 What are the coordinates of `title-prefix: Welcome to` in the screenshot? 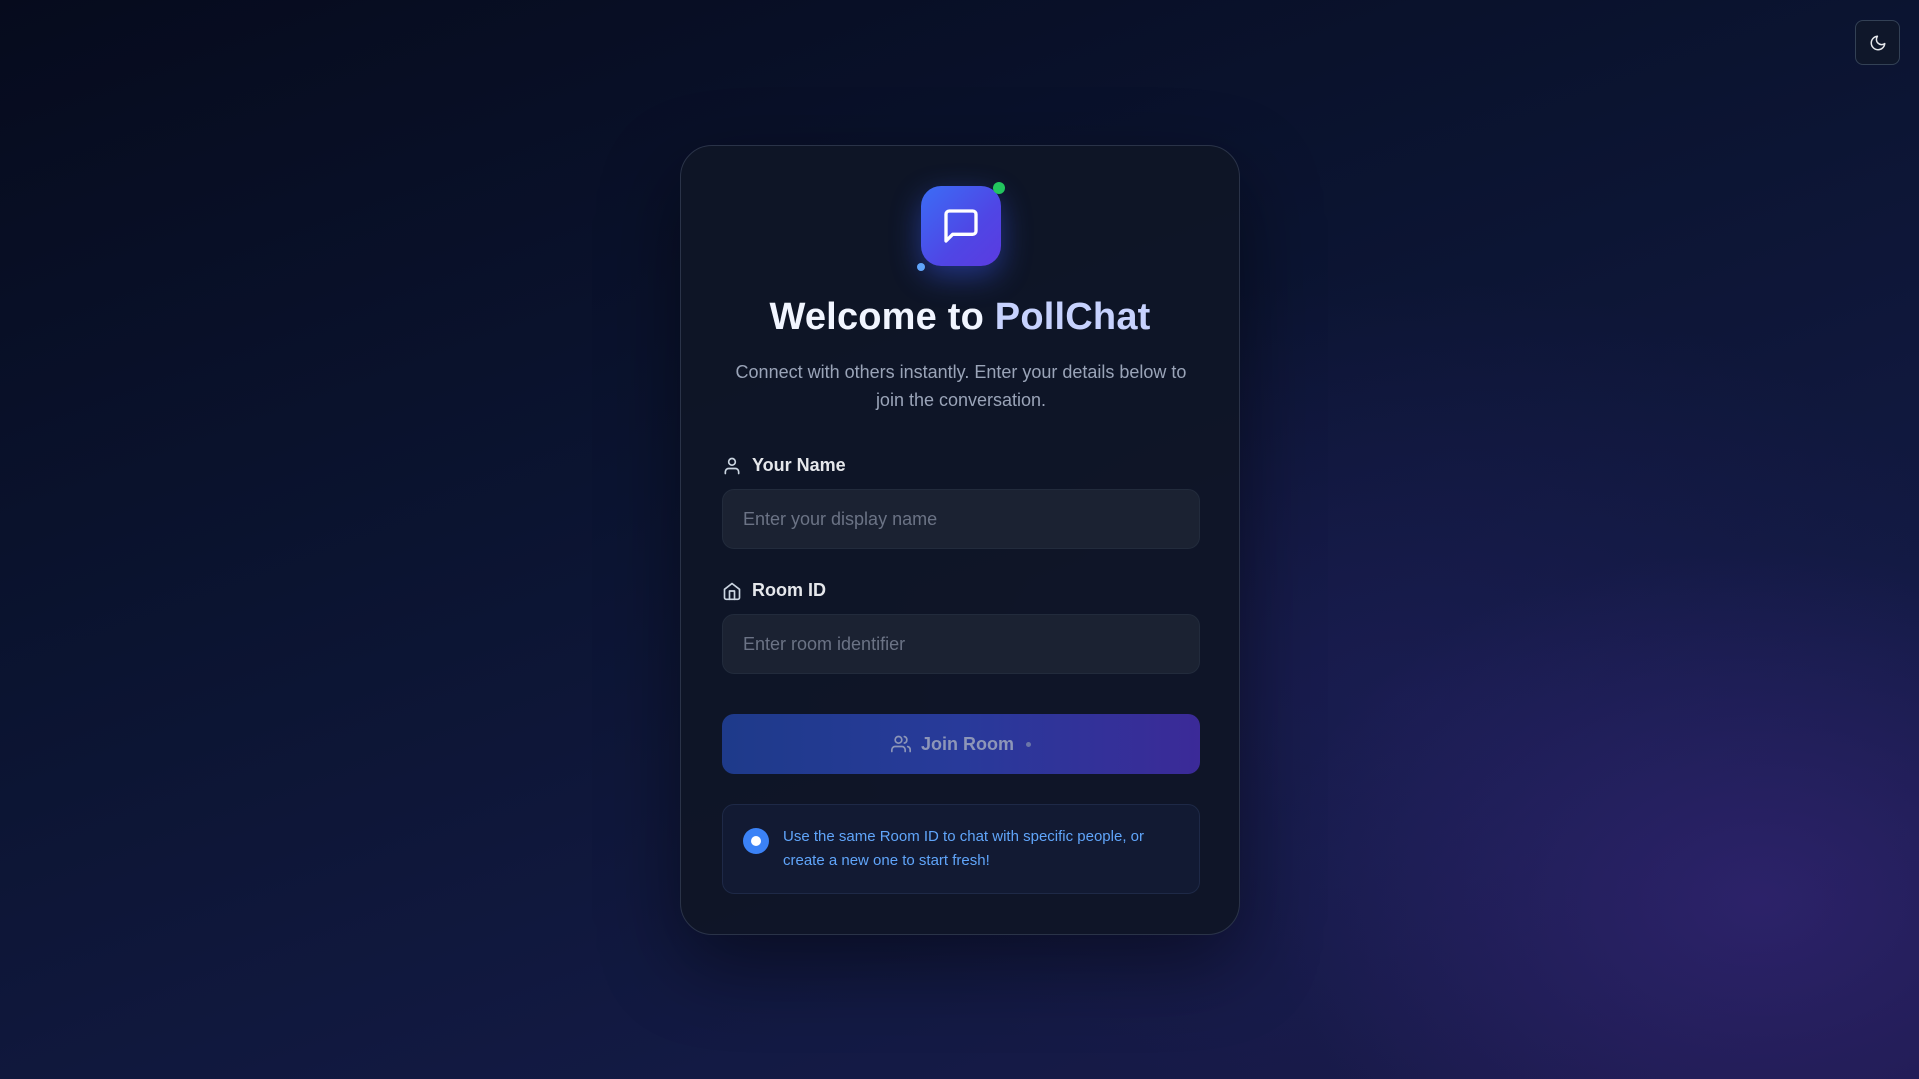 It's located at (882, 317).